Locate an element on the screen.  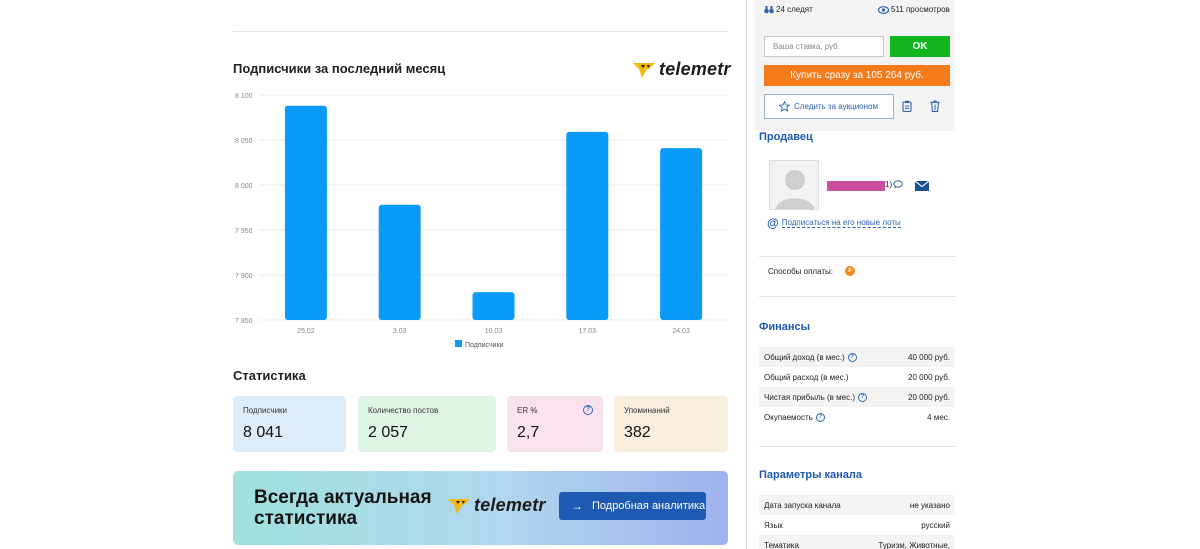
ok-button: OK is located at coordinates (920, 46).